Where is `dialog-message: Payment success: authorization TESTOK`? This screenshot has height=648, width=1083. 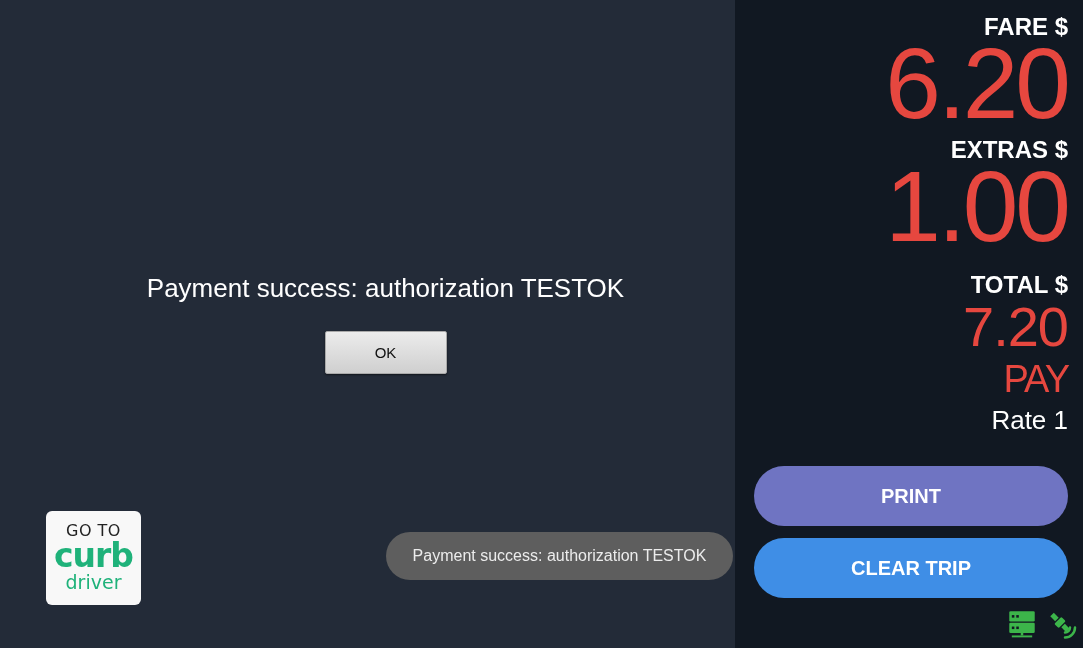
dialog-message: Payment success: authorization TESTOK is located at coordinates (385, 288).